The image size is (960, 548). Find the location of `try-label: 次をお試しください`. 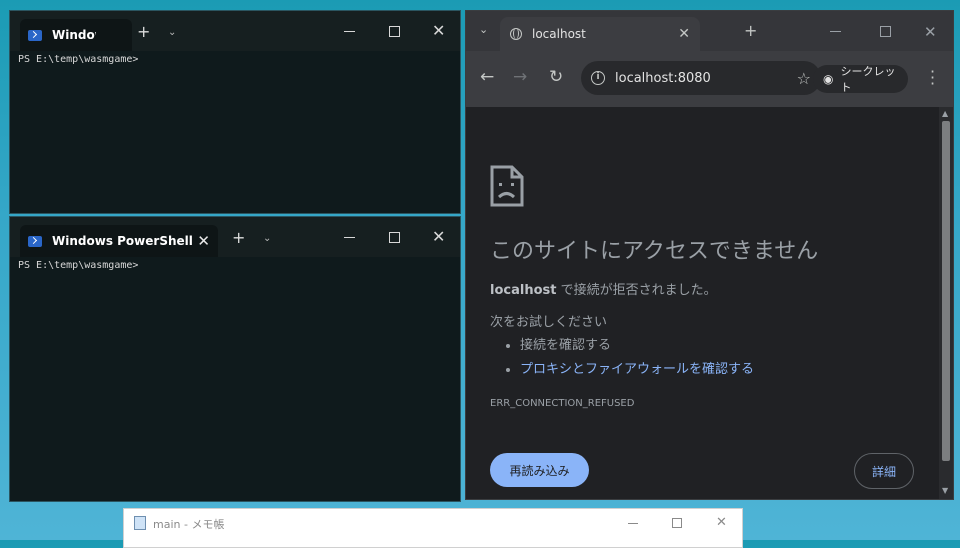

try-label: 次をお試しください is located at coordinates (549, 322).